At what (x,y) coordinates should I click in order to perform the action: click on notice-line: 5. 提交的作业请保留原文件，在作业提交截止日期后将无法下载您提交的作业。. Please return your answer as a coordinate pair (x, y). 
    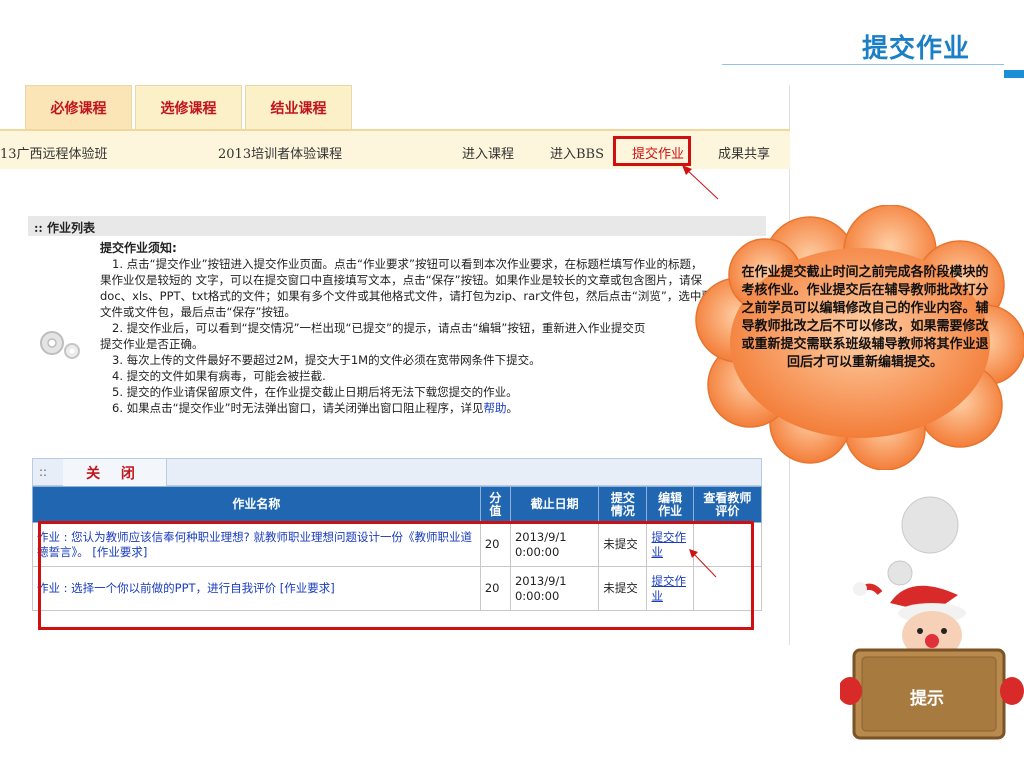
    Looking at the image, I should click on (315, 392).